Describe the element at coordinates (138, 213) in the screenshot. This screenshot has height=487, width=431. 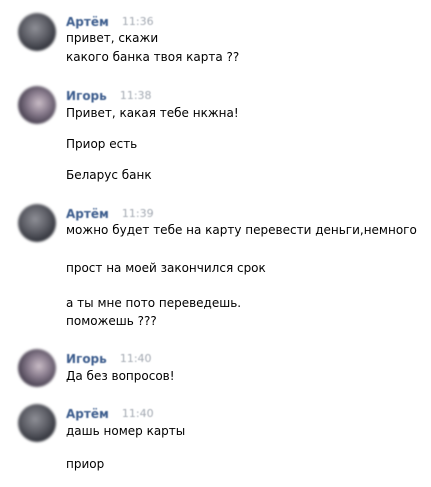
I see `message-time: 11:39` at that location.